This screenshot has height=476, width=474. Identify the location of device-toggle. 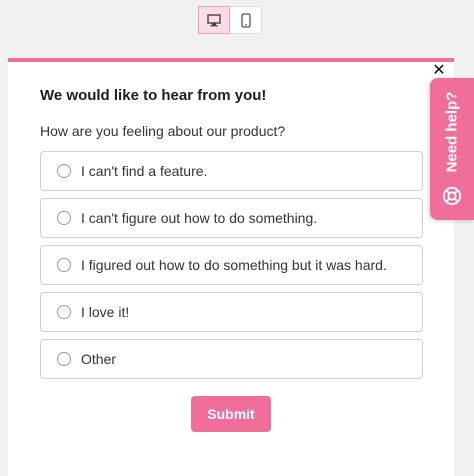
(230, 21).